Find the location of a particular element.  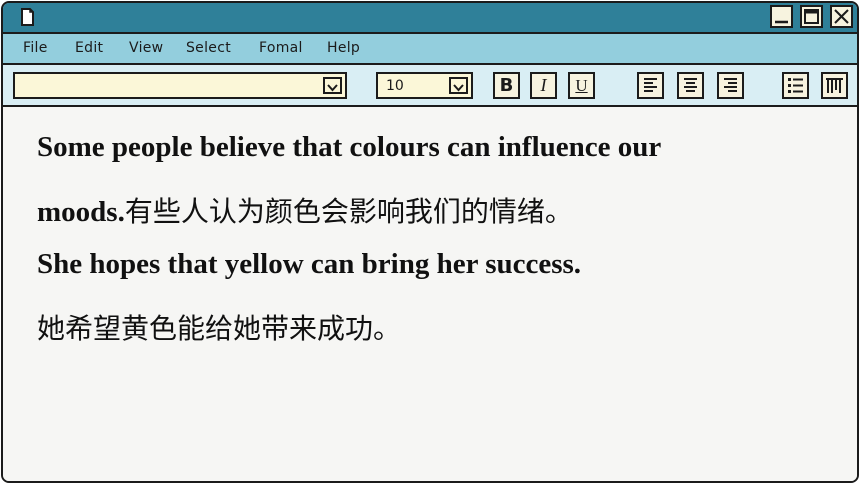

close-button is located at coordinates (841, 16).